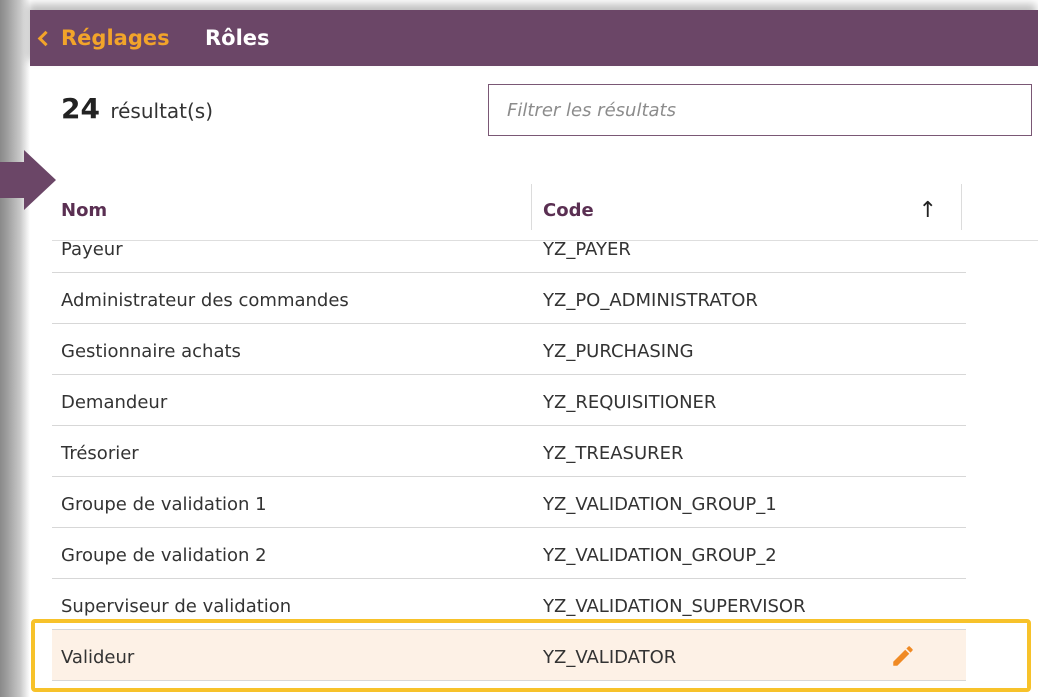  I want to click on cell-code: YZ_TREASURER, so click(613, 453).